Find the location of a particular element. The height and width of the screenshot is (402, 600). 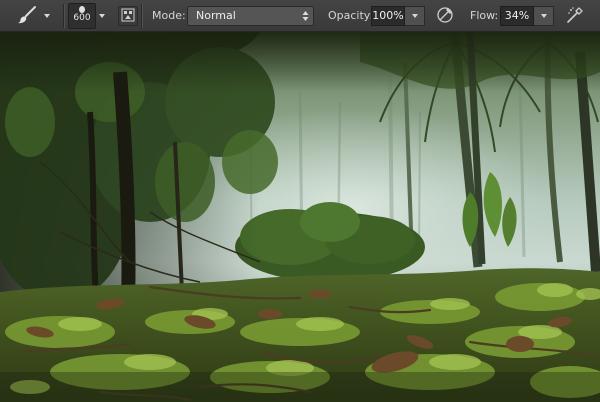

tool-preset-picker is located at coordinates (37, 16).